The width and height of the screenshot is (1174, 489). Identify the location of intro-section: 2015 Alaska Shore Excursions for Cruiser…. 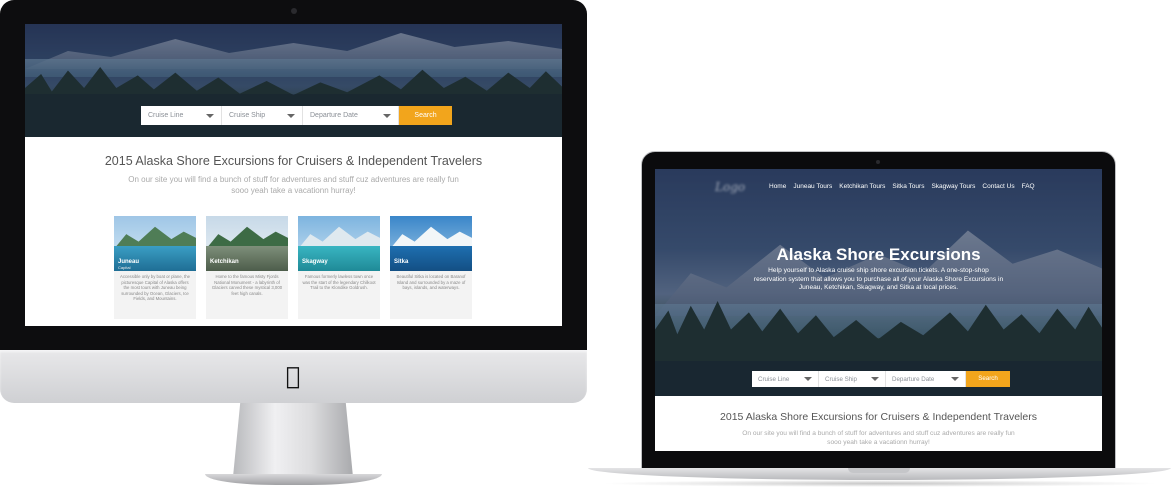
(878, 423).